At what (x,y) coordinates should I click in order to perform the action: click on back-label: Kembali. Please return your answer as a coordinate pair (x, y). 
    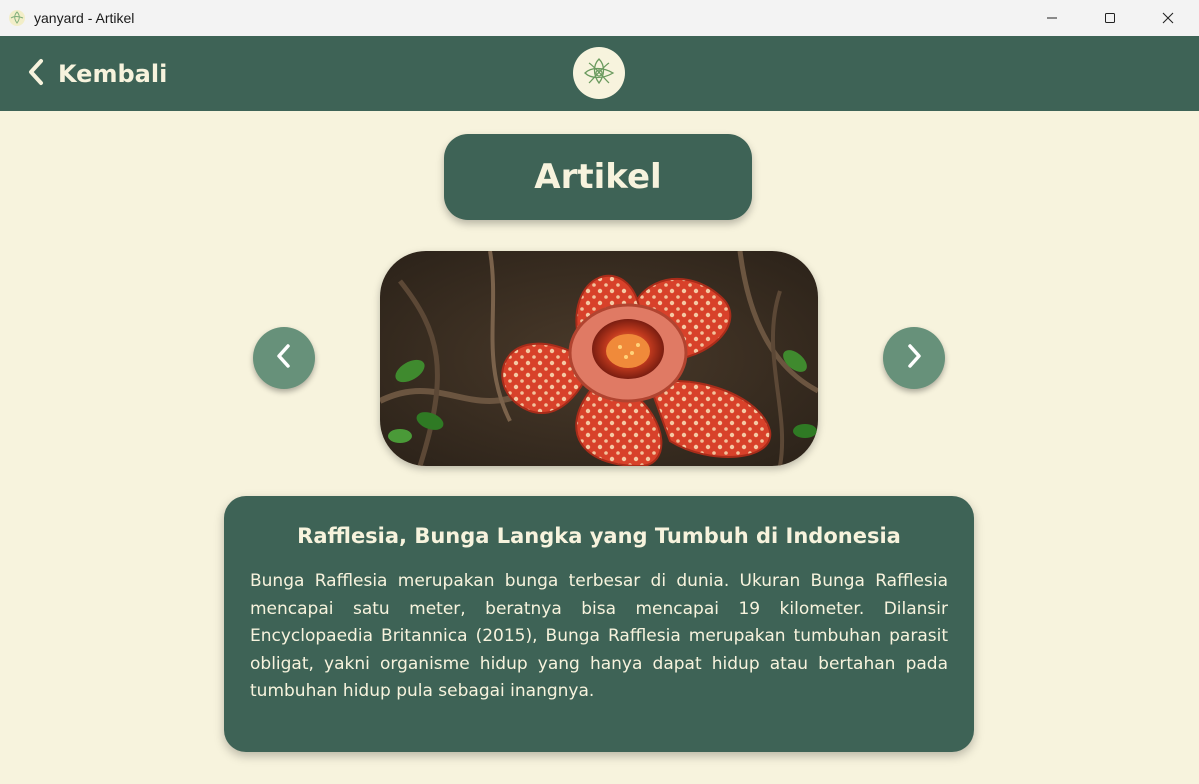
    Looking at the image, I should click on (113, 74).